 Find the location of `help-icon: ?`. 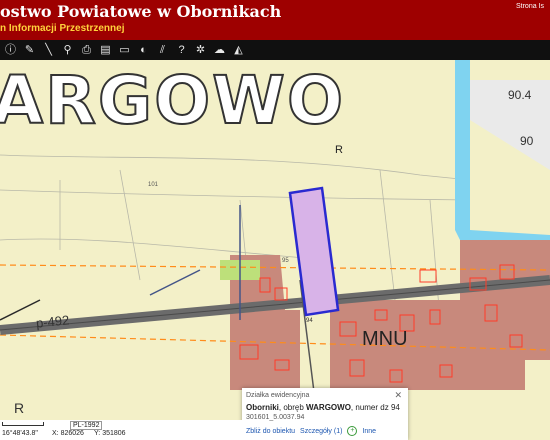

help-icon: ? is located at coordinates (181, 50).